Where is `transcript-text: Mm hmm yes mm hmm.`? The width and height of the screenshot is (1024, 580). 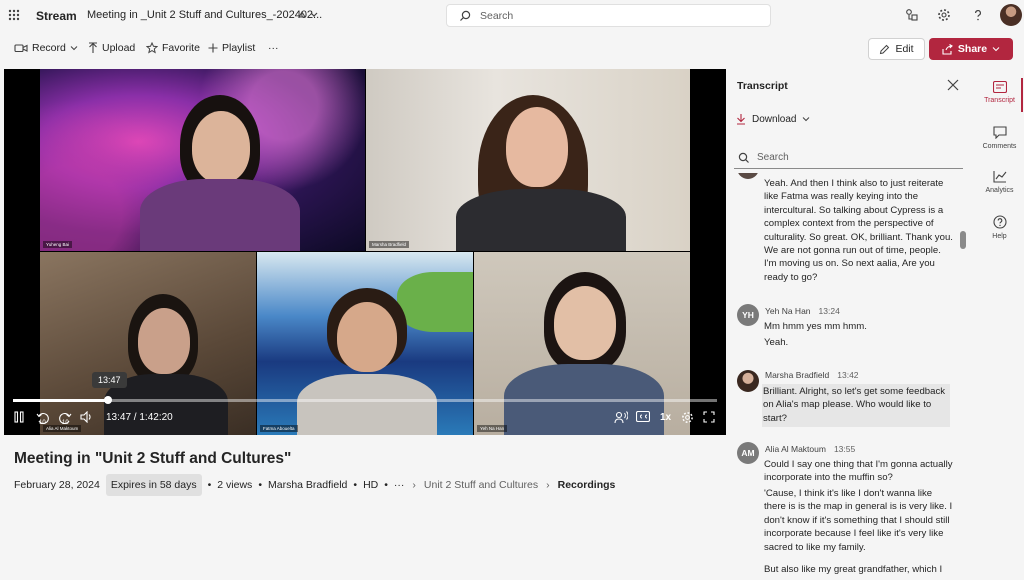
transcript-text: Mm hmm yes mm hmm. is located at coordinates (815, 326).